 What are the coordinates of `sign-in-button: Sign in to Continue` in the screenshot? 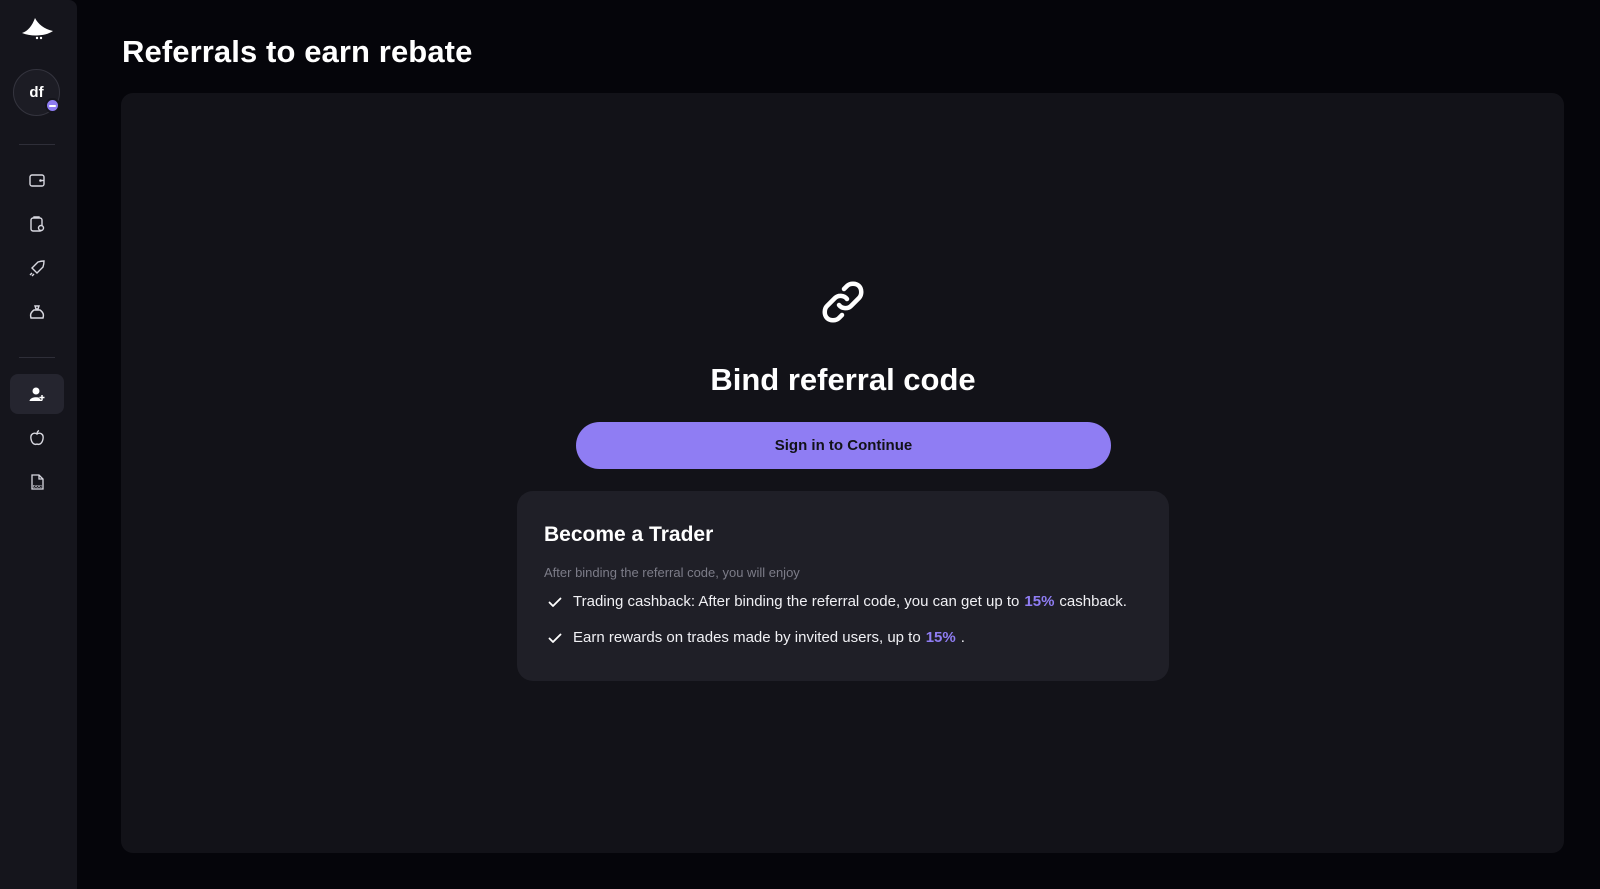 It's located at (843, 445).